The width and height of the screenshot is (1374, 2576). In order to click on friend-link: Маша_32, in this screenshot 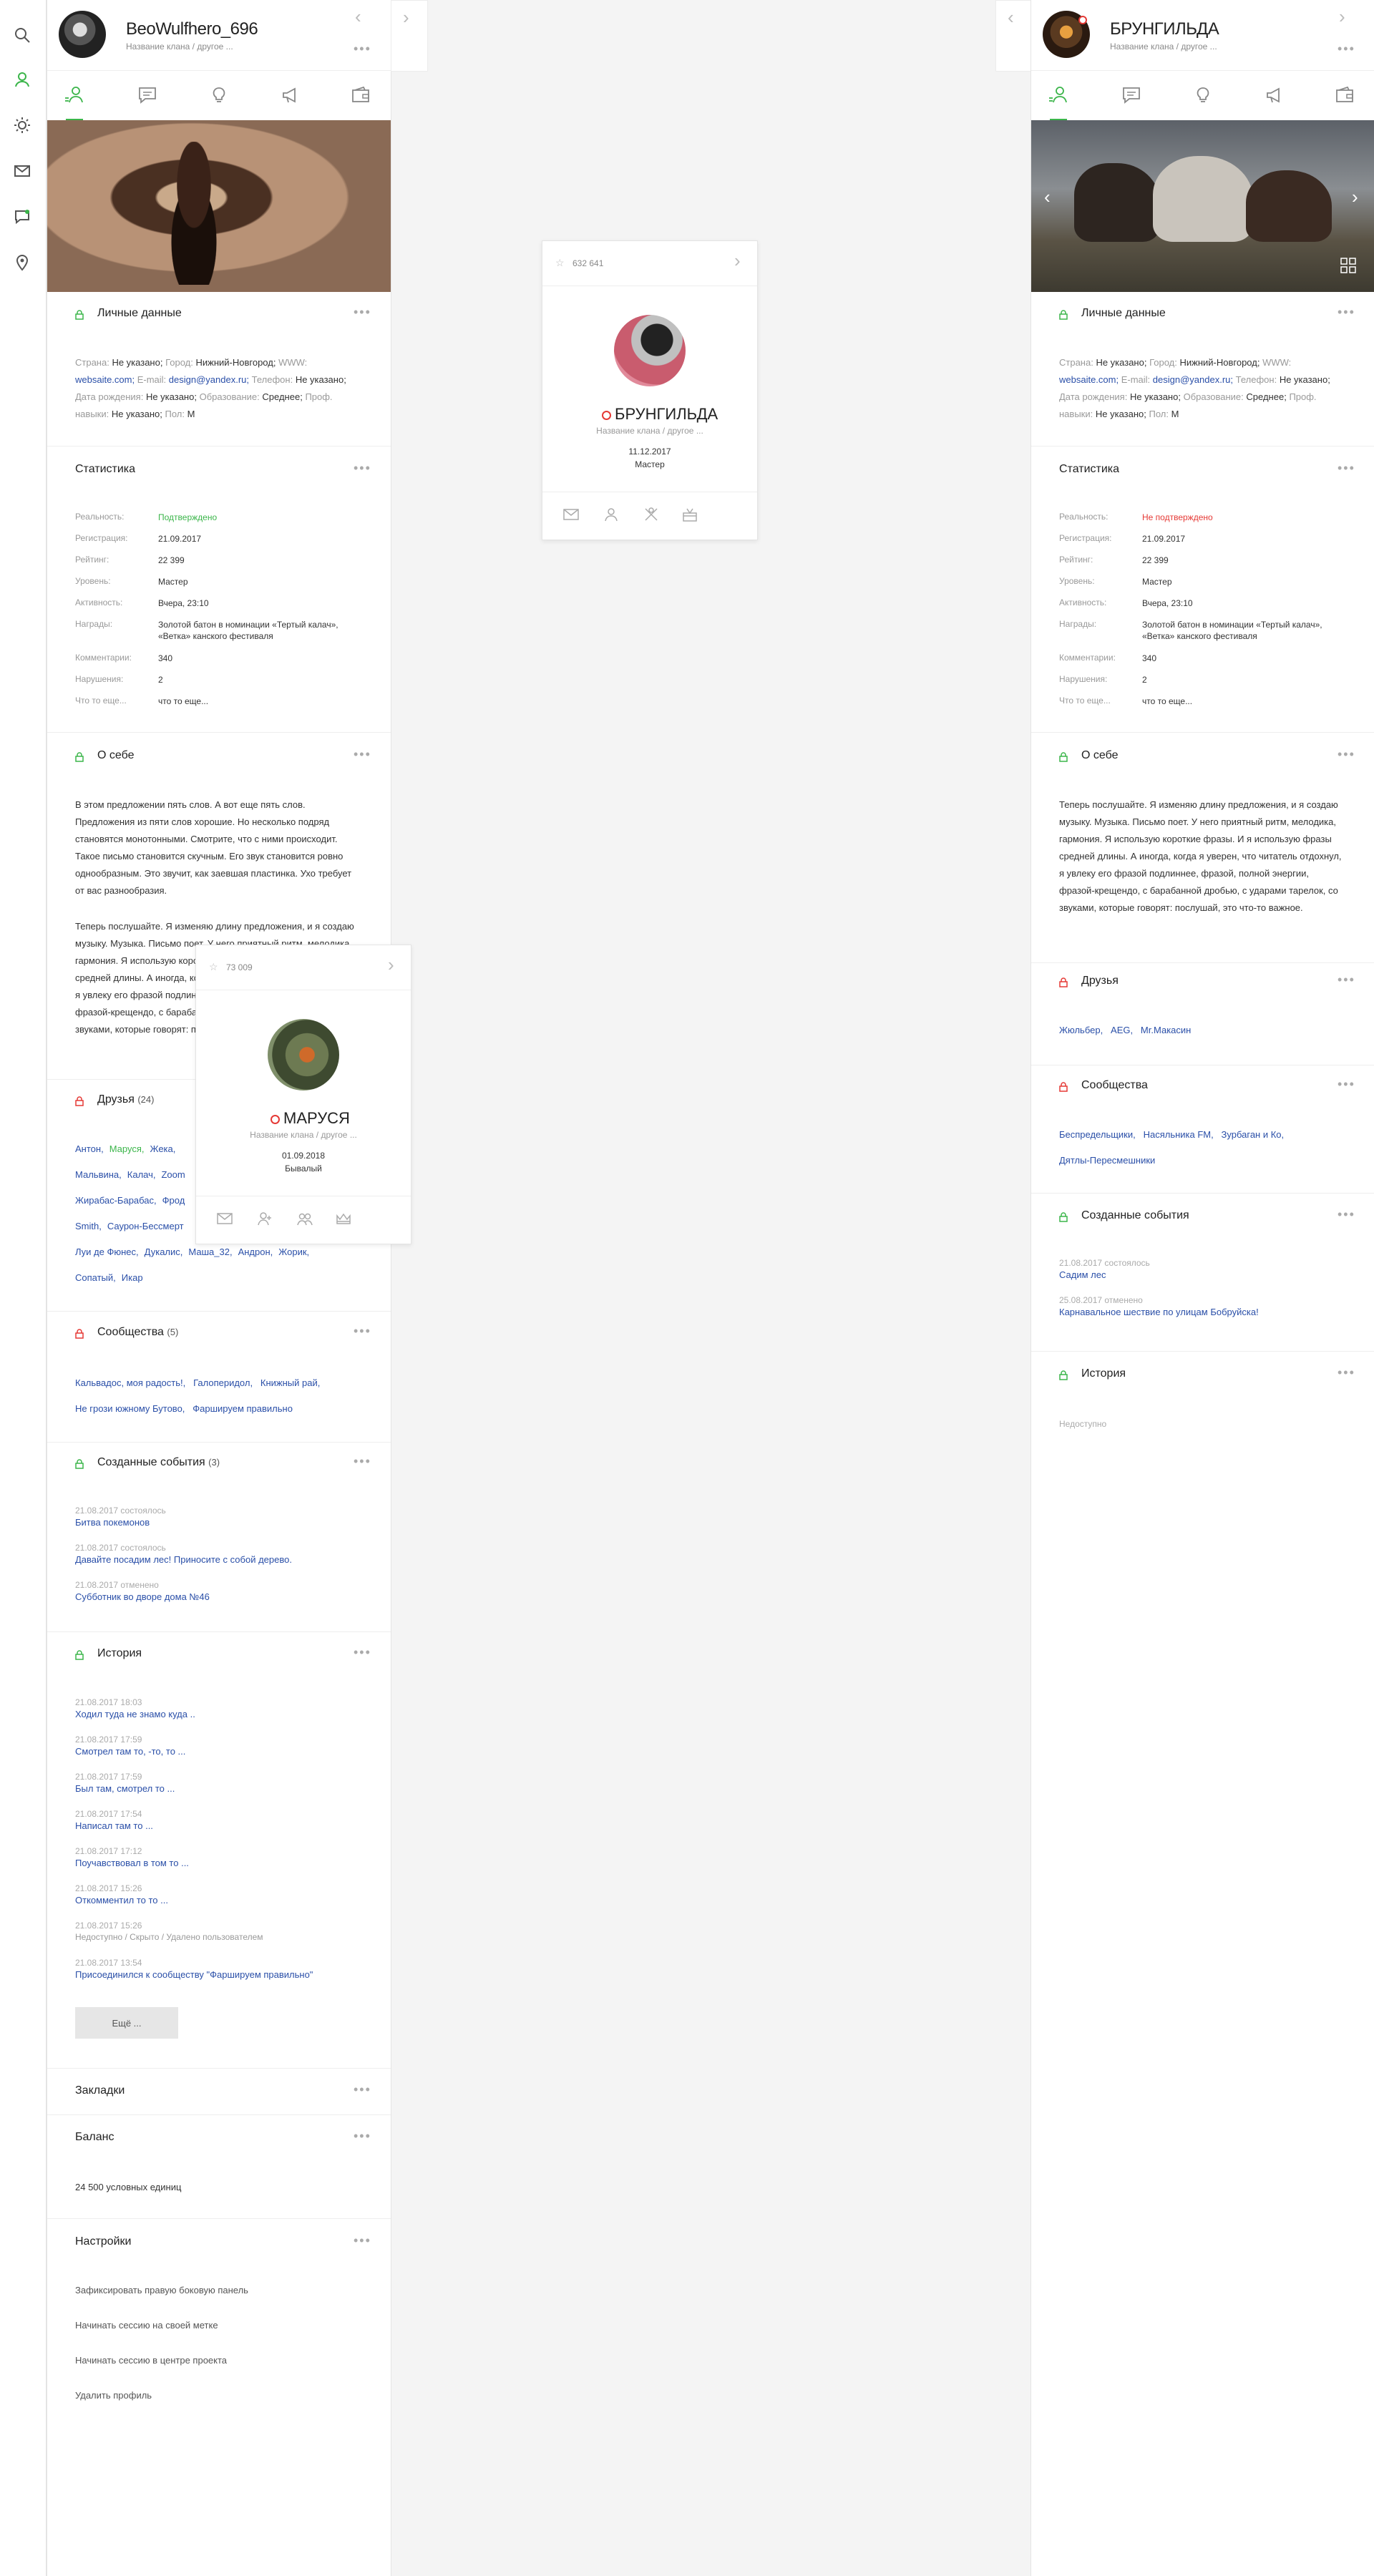, I will do `click(210, 1251)`.